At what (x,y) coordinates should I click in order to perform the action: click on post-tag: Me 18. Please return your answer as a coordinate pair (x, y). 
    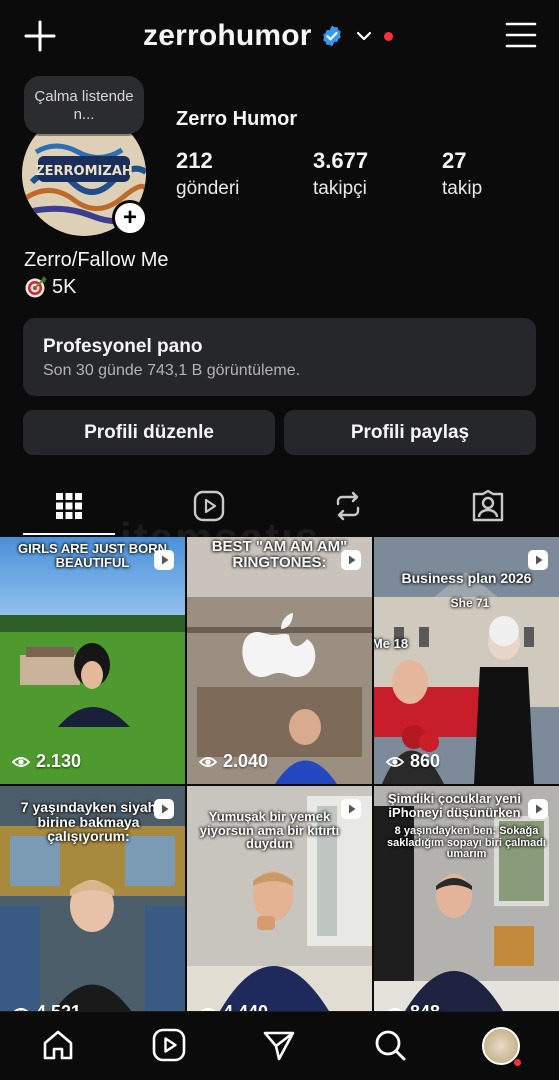
    Looking at the image, I should click on (391, 643).